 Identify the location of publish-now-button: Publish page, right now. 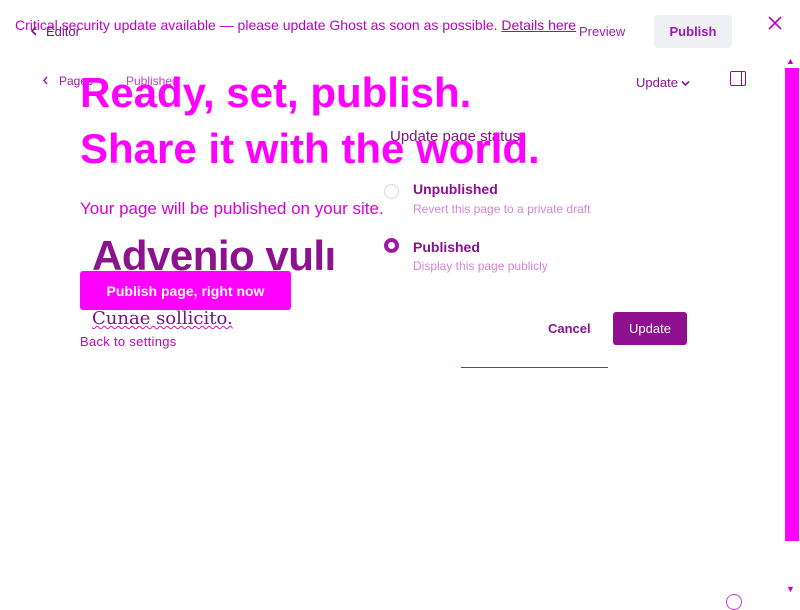
(185, 290).